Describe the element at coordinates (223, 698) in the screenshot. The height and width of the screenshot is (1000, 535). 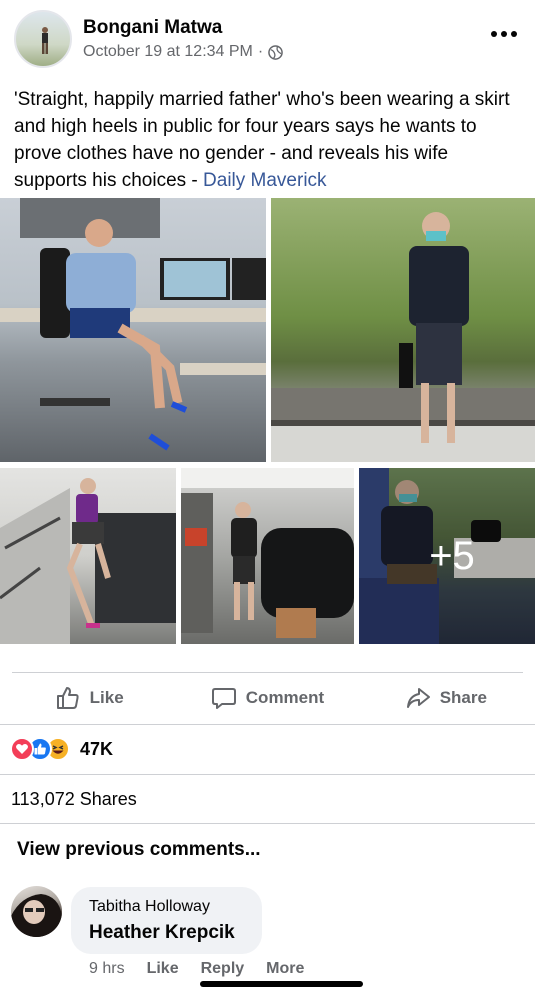
I see `comment-icon` at that location.